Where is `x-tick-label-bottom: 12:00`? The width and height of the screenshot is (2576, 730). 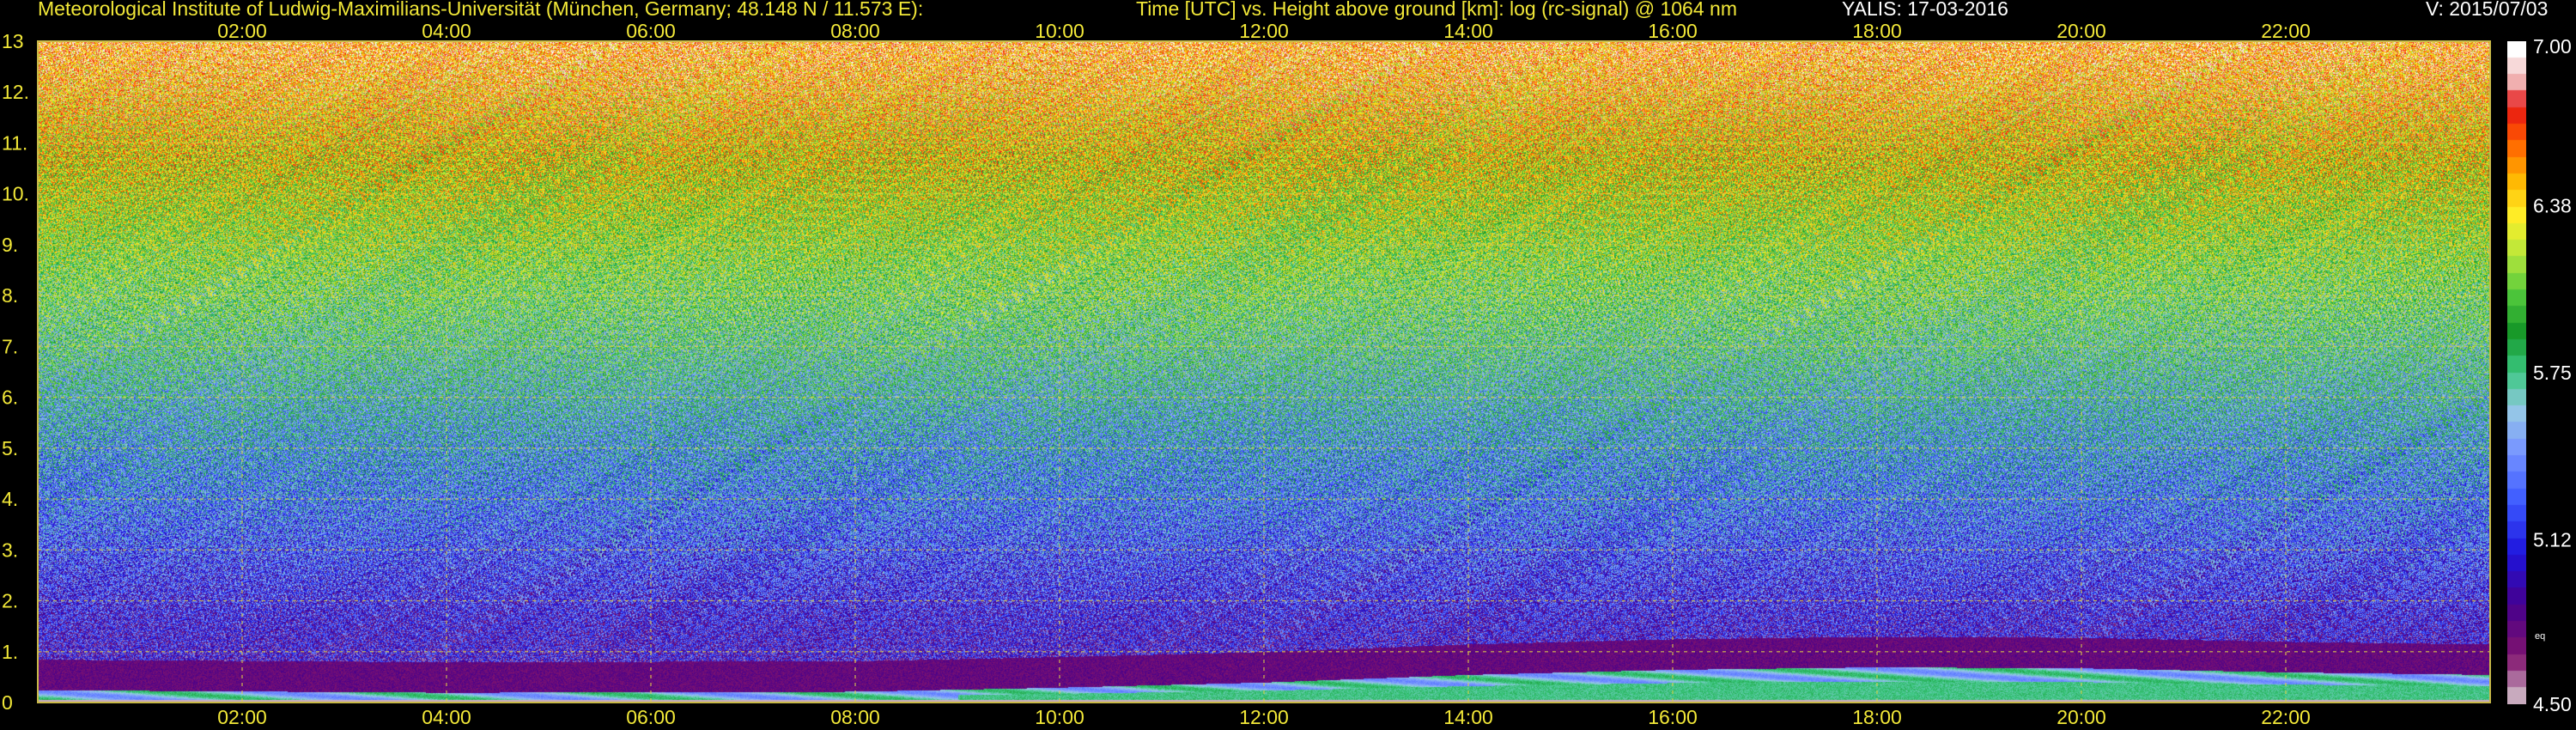
x-tick-label-bottom: 12:00 is located at coordinates (1264, 717).